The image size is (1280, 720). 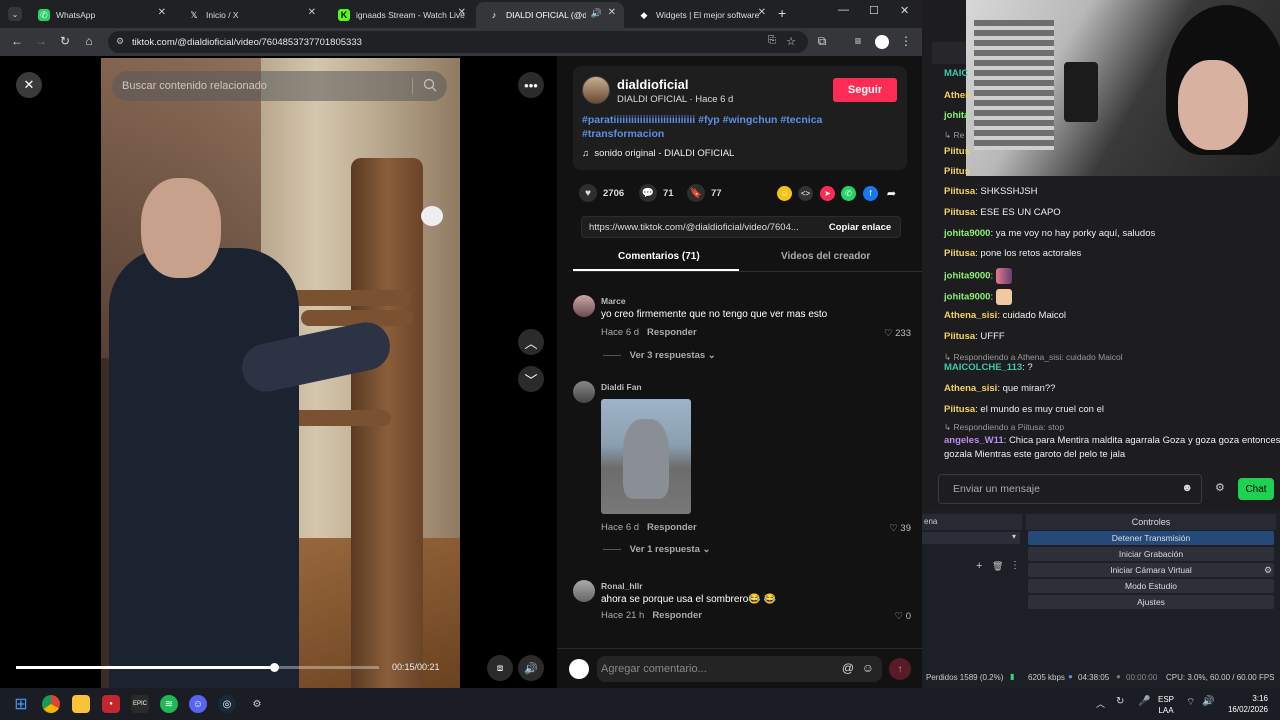 What do you see at coordinates (997, 566) in the screenshot?
I see `delete-source-icon: 🗑` at bounding box center [997, 566].